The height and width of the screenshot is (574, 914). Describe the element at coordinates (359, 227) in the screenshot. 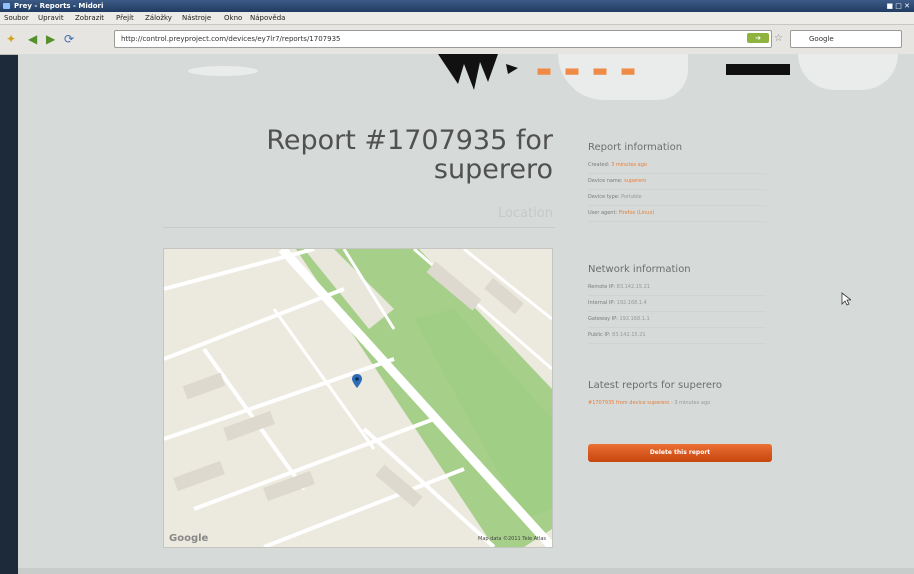

I see `divider` at that location.